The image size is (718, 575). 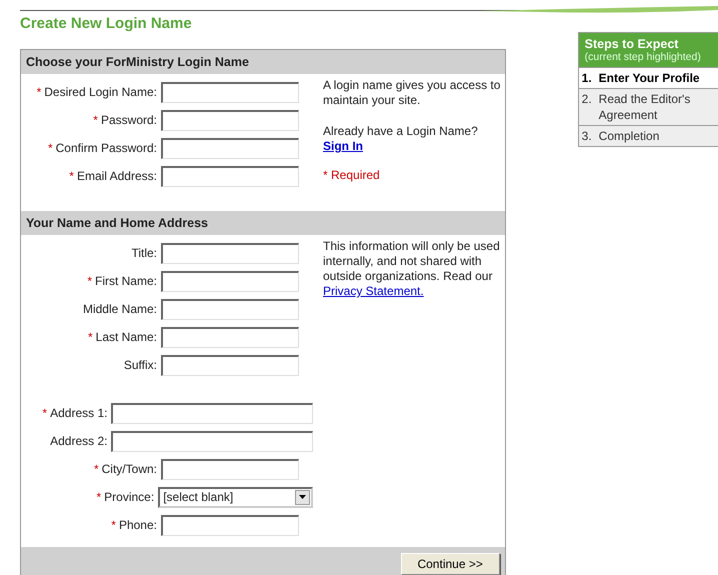 What do you see at coordinates (412, 93) in the screenshot?
I see `info-text: A login name gives you access to maintain your site.` at bounding box center [412, 93].